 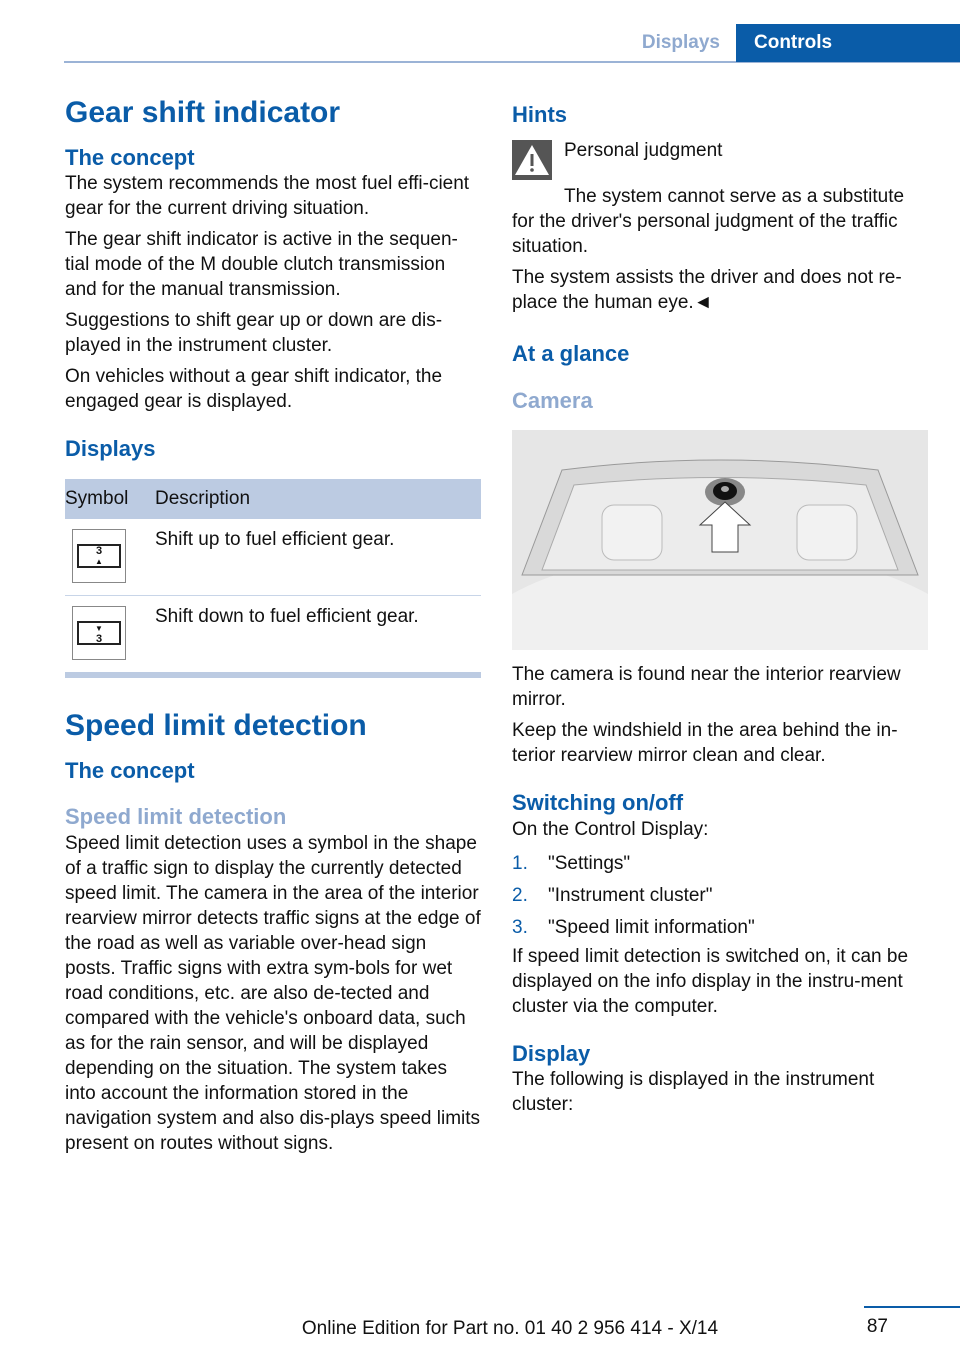 What do you see at coordinates (216, 725) in the screenshot?
I see `section-title-speed-limit: Speed limit detection` at bounding box center [216, 725].